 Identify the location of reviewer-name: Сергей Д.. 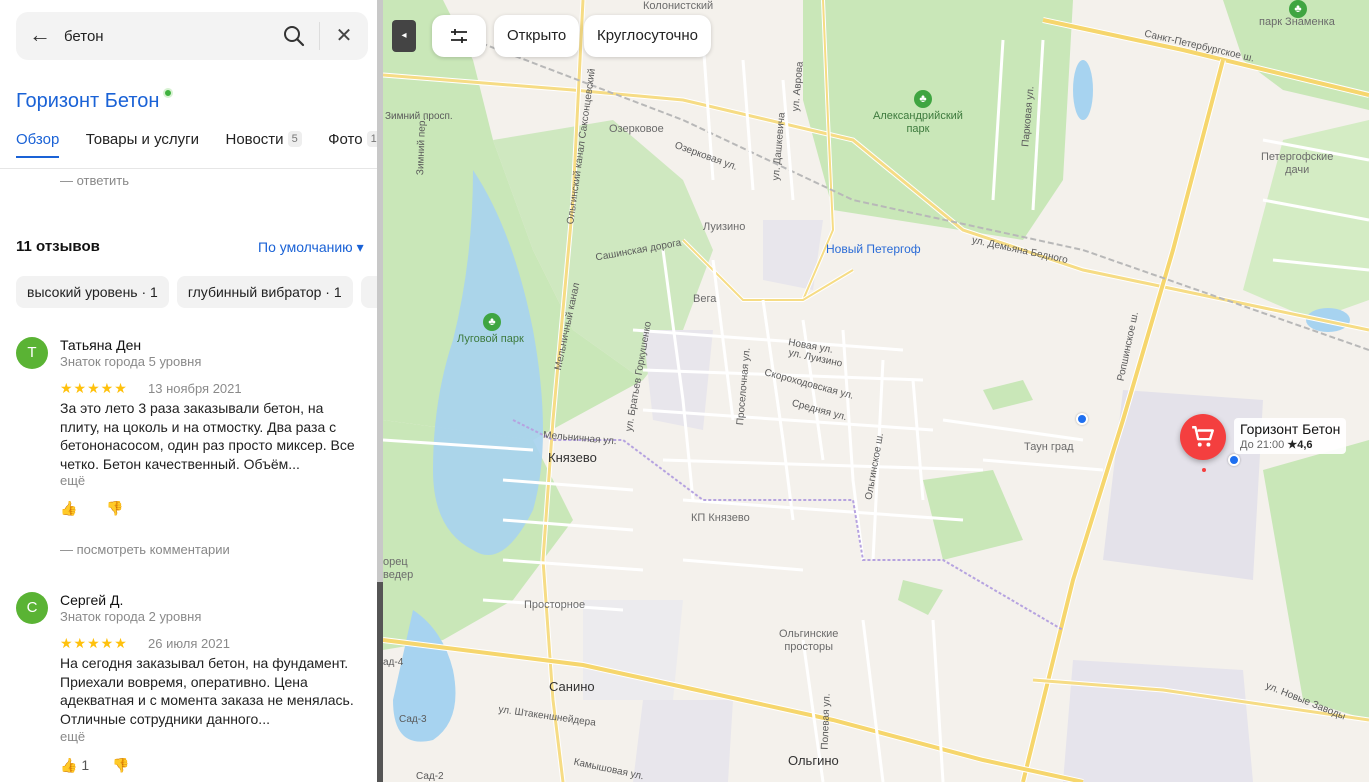
(91, 600).